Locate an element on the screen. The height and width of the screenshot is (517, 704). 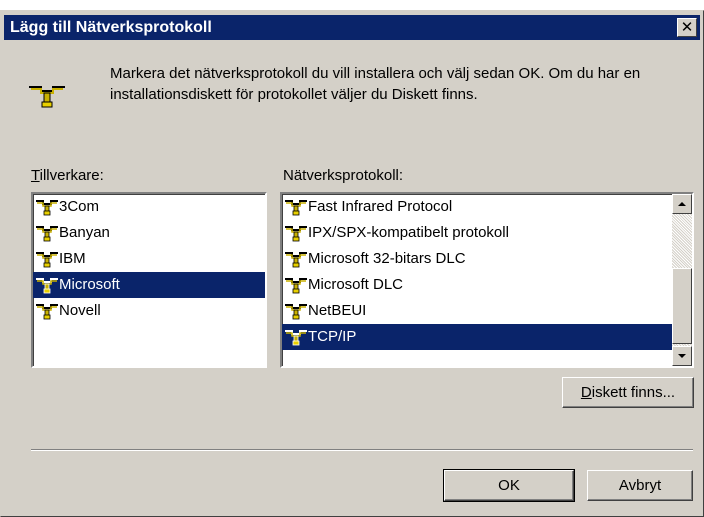
list-item: IPX/SPX-kompatibelt protokoll is located at coordinates (477, 233).